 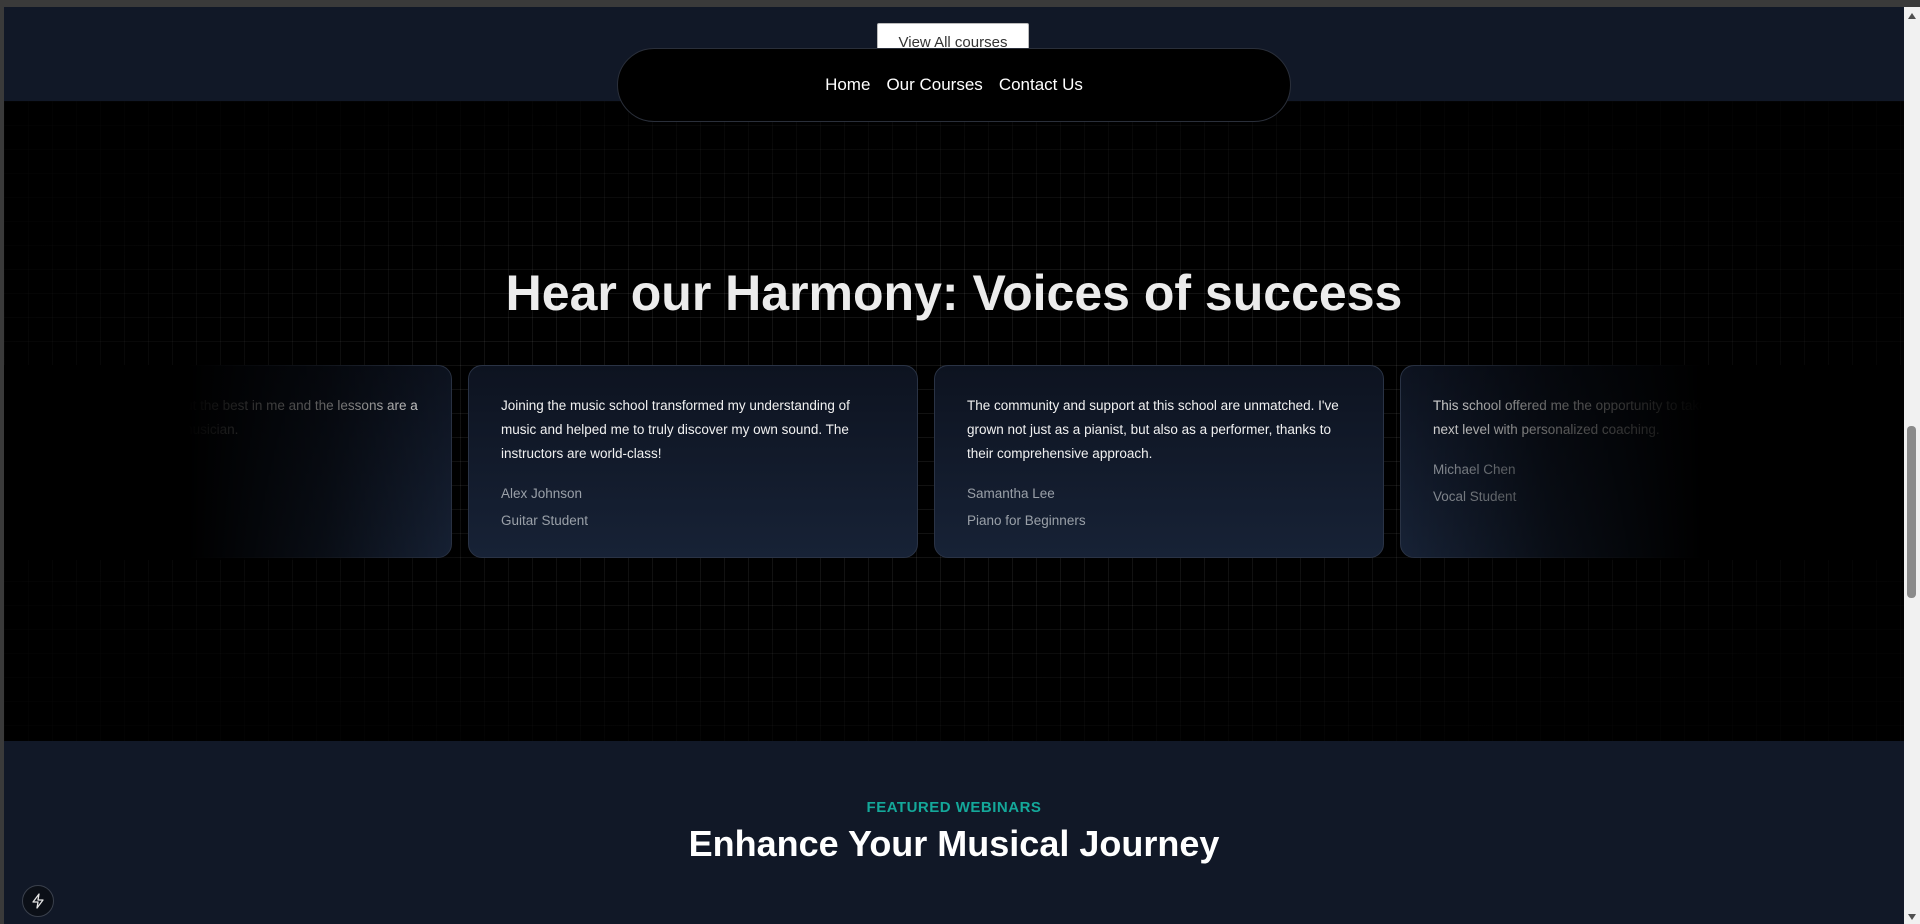 I want to click on testimonial-author-role: Piano for Beginners, so click(x=1026, y=520).